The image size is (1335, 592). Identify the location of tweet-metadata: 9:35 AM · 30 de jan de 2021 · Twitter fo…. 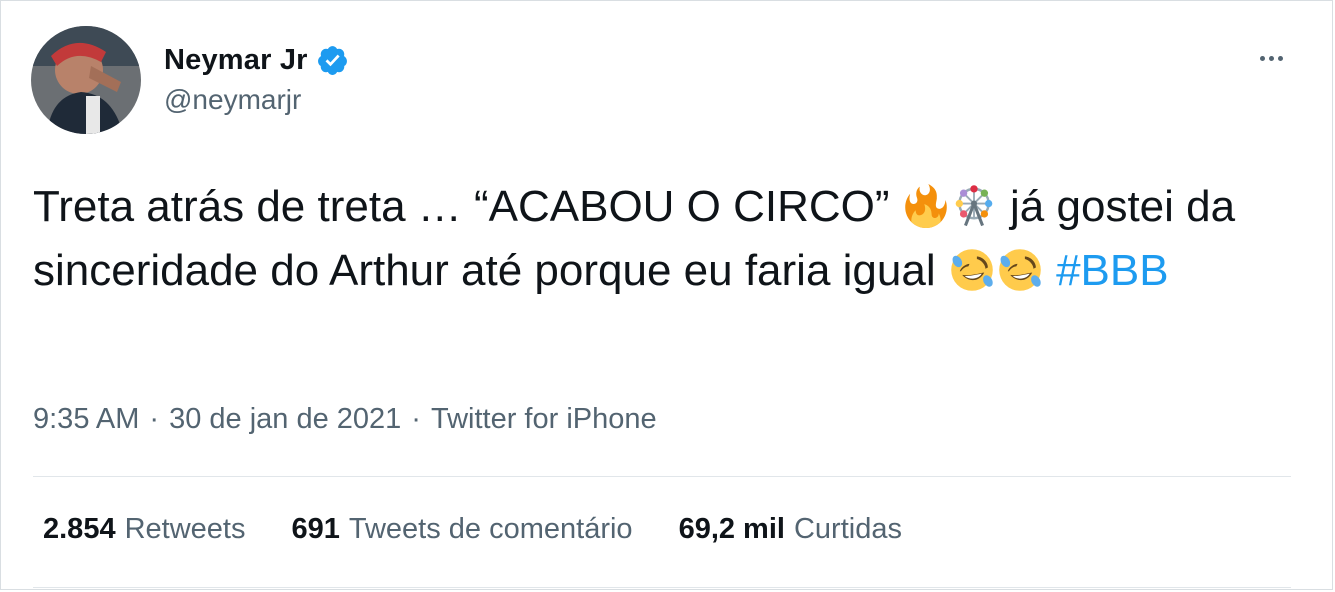
(345, 419).